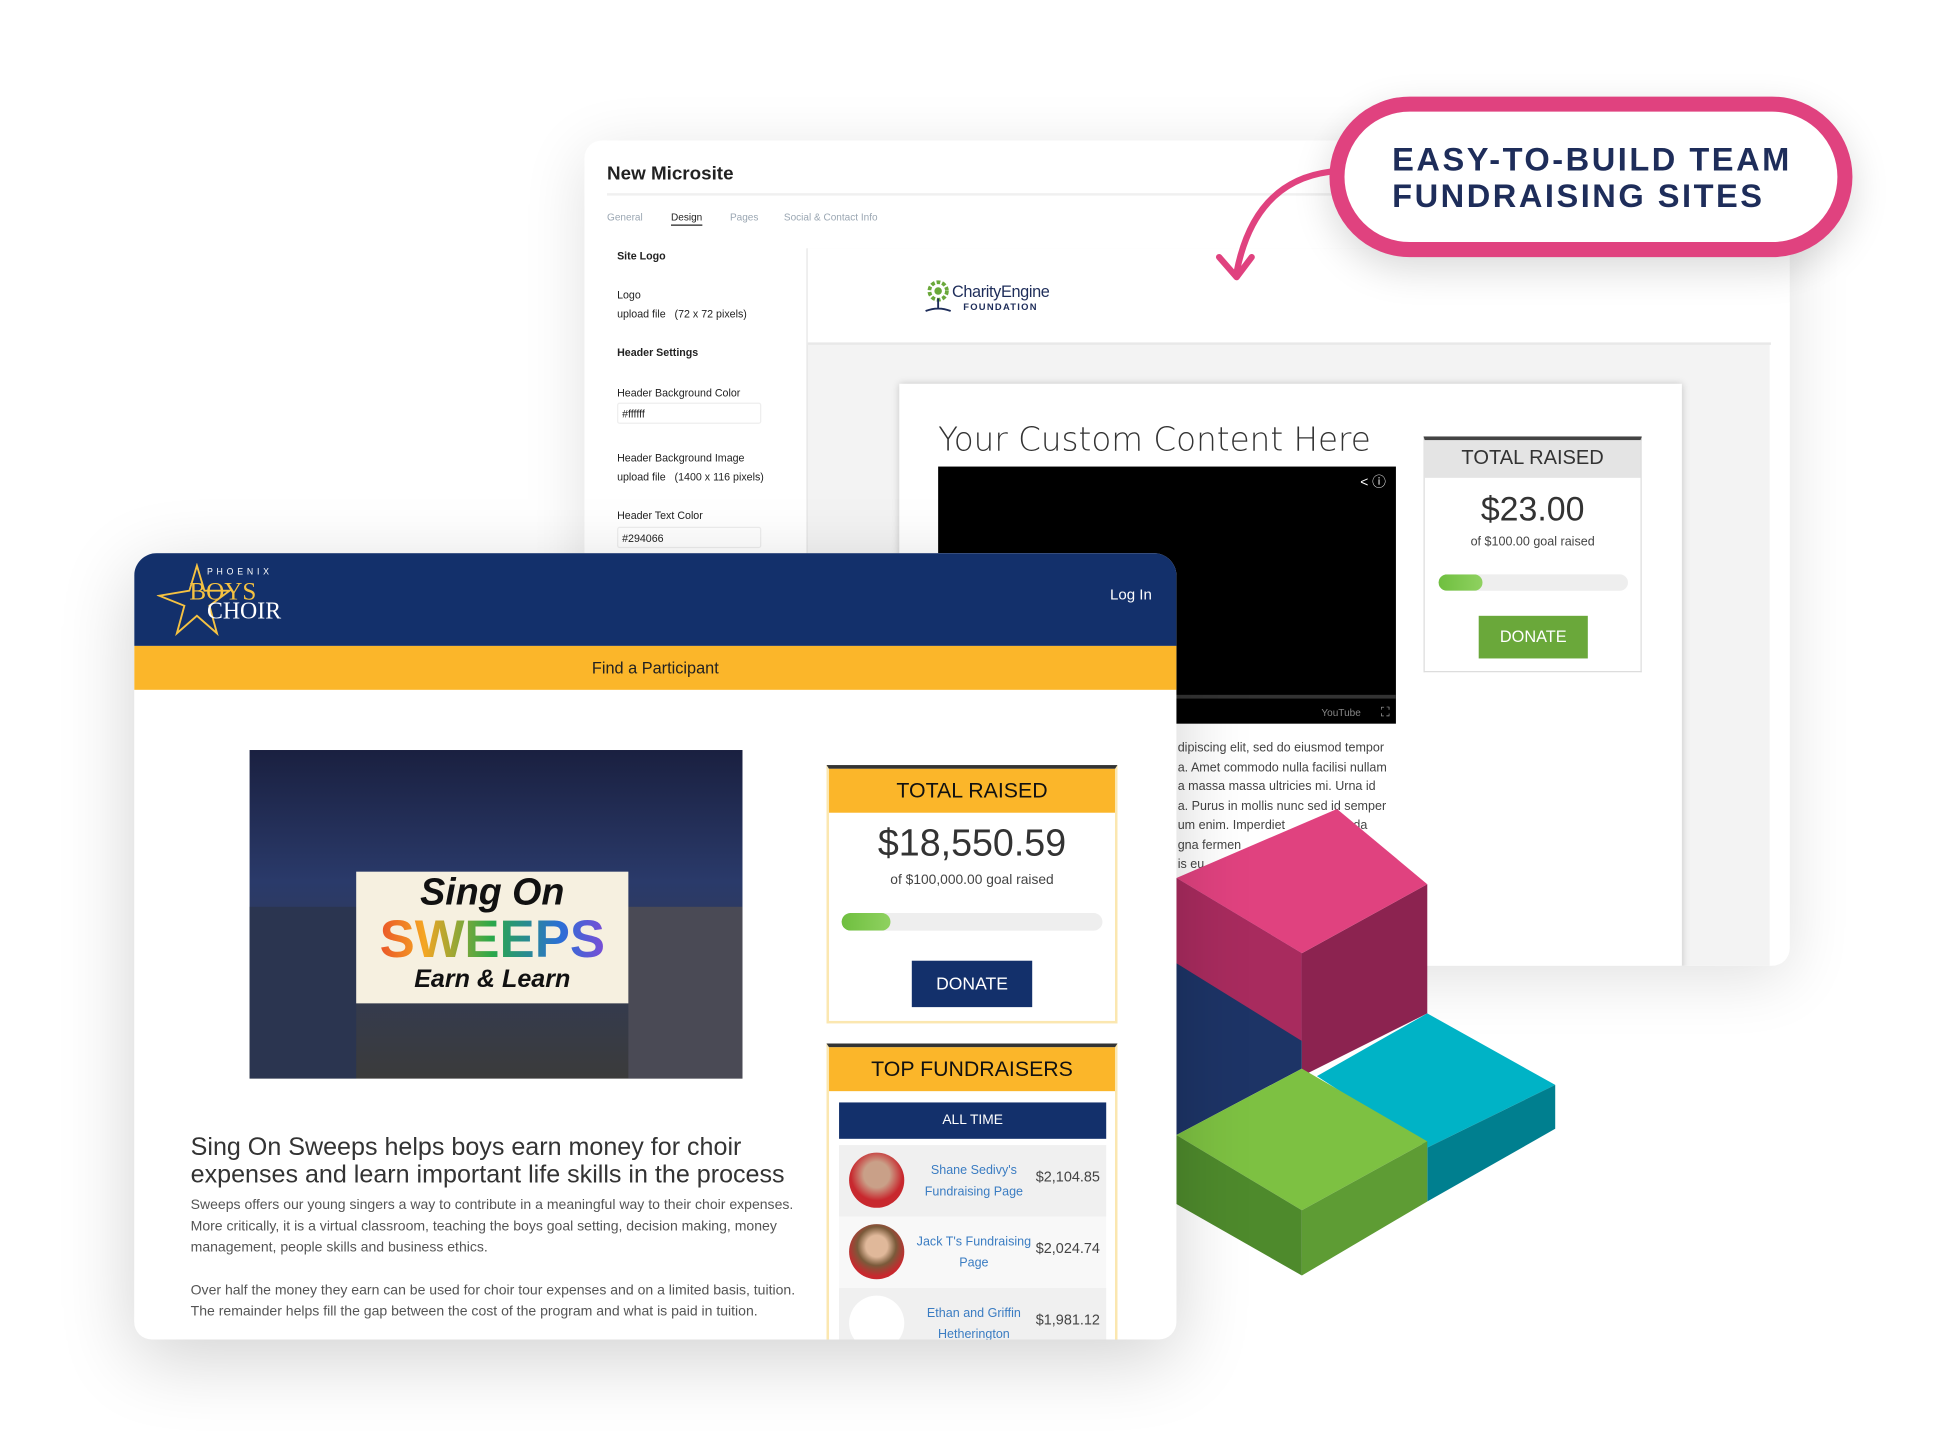  What do you see at coordinates (492, 892) in the screenshot?
I see `banner-line-1: Sing On` at bounding box center [492, 892].